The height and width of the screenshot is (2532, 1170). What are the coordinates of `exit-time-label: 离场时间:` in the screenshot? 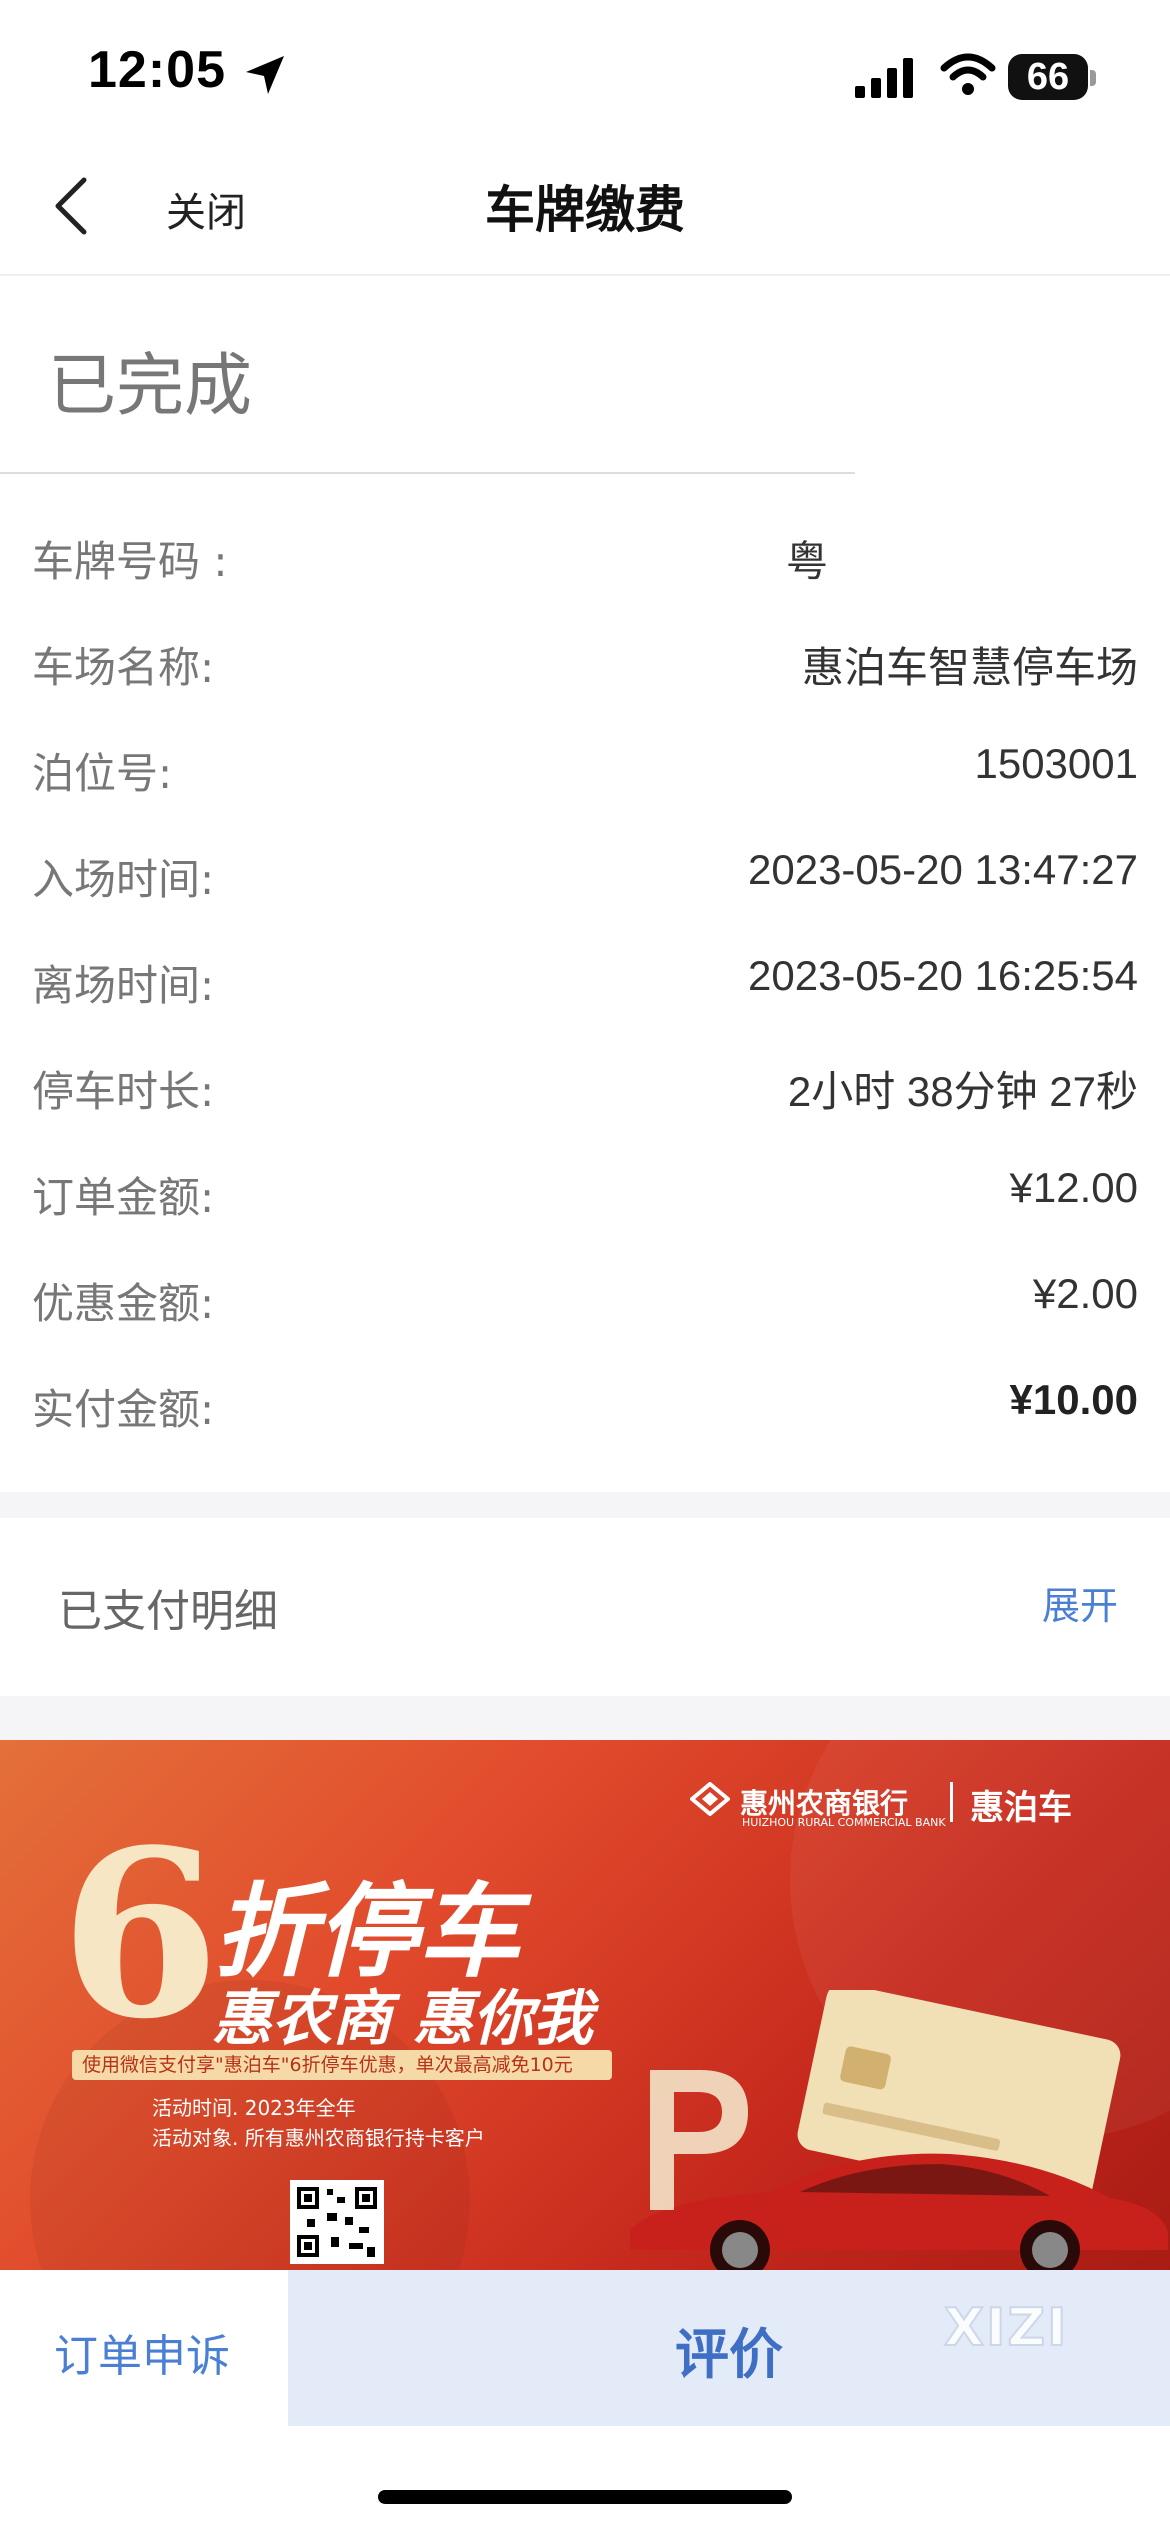 It's located at (123, 985).